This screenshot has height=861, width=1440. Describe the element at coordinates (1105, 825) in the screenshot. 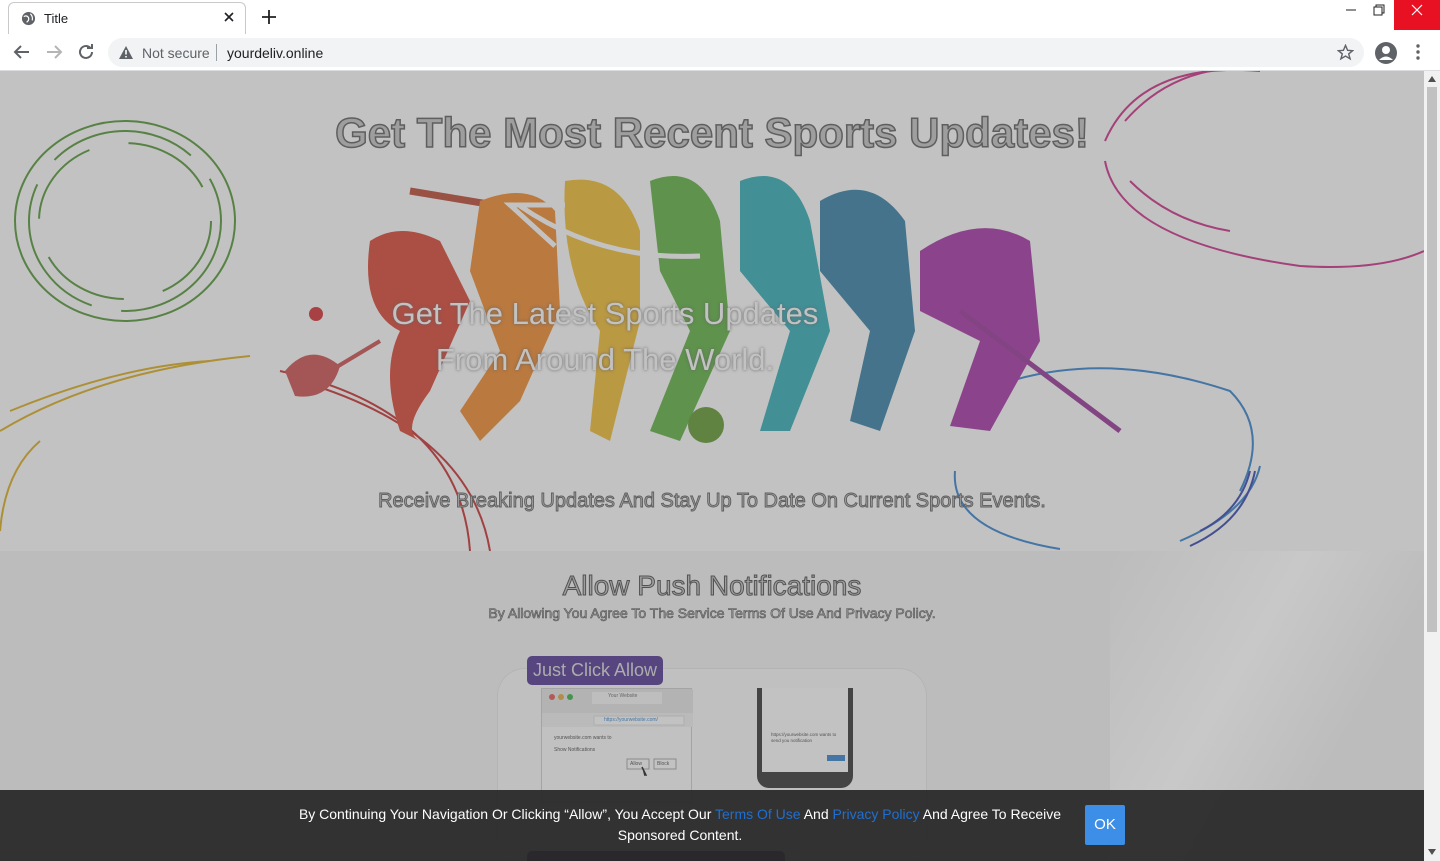

I see `ok-button: OK` at that location.